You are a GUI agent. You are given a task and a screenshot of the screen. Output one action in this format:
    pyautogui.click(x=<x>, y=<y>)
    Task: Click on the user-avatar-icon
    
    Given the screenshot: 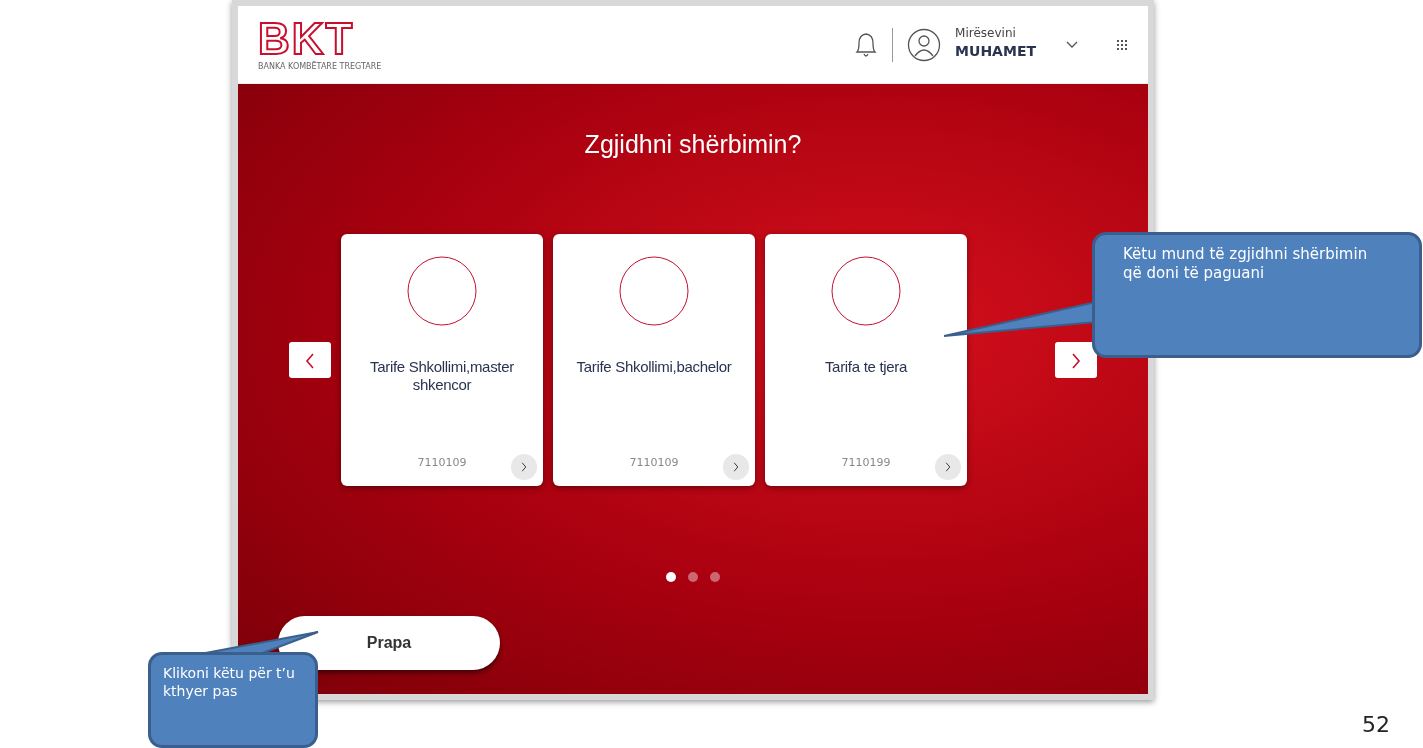 What is the action you would take?
    pyautogui.click(x=924, y=44)
    